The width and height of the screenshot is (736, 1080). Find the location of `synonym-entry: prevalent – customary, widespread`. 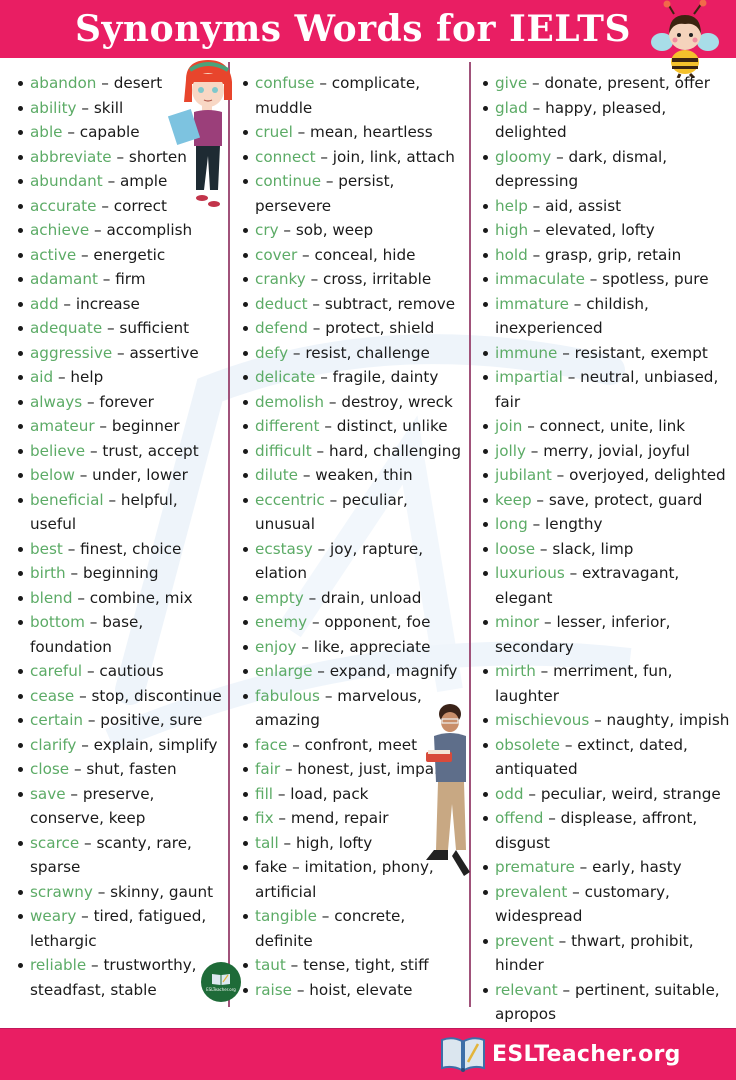

synonym-entry: prevalent – customary, widespread is located at coordinates (608, 904).